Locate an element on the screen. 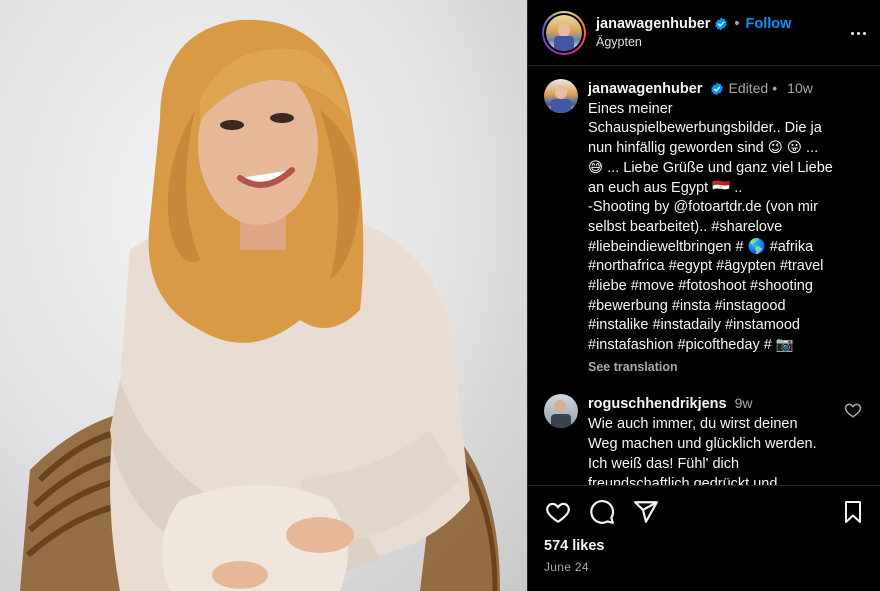  comment-like-heart-icon is located at coordinates (853, 410).